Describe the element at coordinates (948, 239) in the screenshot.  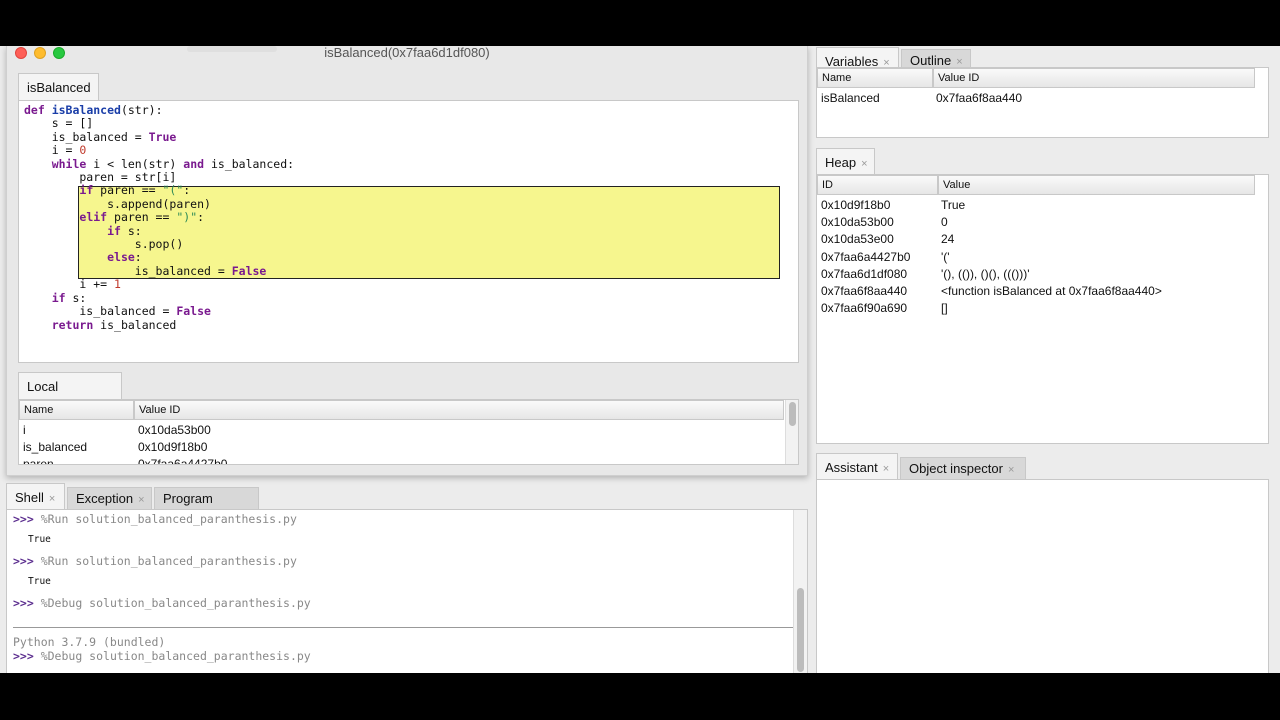
I see `cell-value: 24` at that location.